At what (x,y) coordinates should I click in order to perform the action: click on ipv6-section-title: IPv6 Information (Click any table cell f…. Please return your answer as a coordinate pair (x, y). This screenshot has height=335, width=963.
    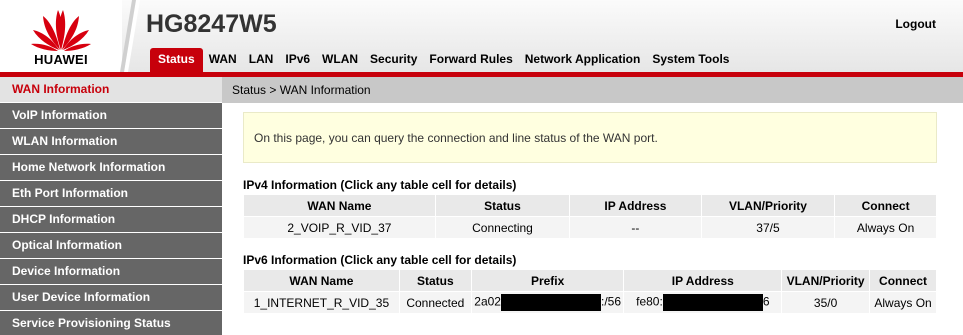
    Looking at the image, I should click on (380, 260).